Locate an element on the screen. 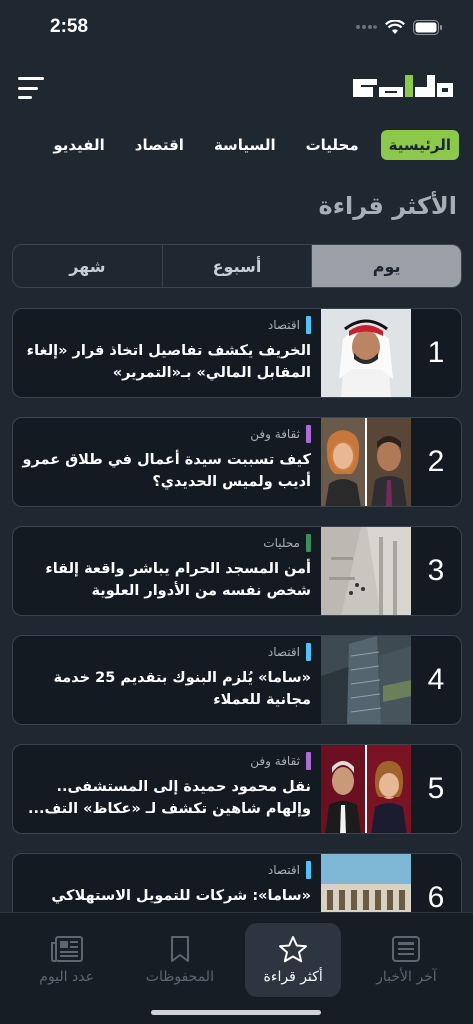 The image size is (473, 1024). article-rank: 3 is located at coordinates (436, 570).